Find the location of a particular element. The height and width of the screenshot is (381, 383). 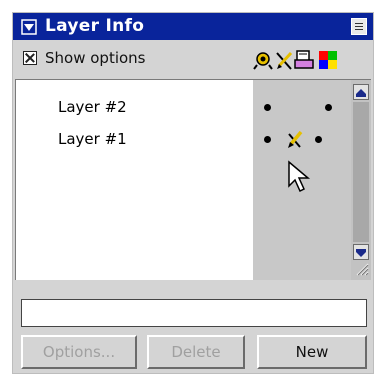

layer-2-visible-dot is located at coordinates (267, 107).